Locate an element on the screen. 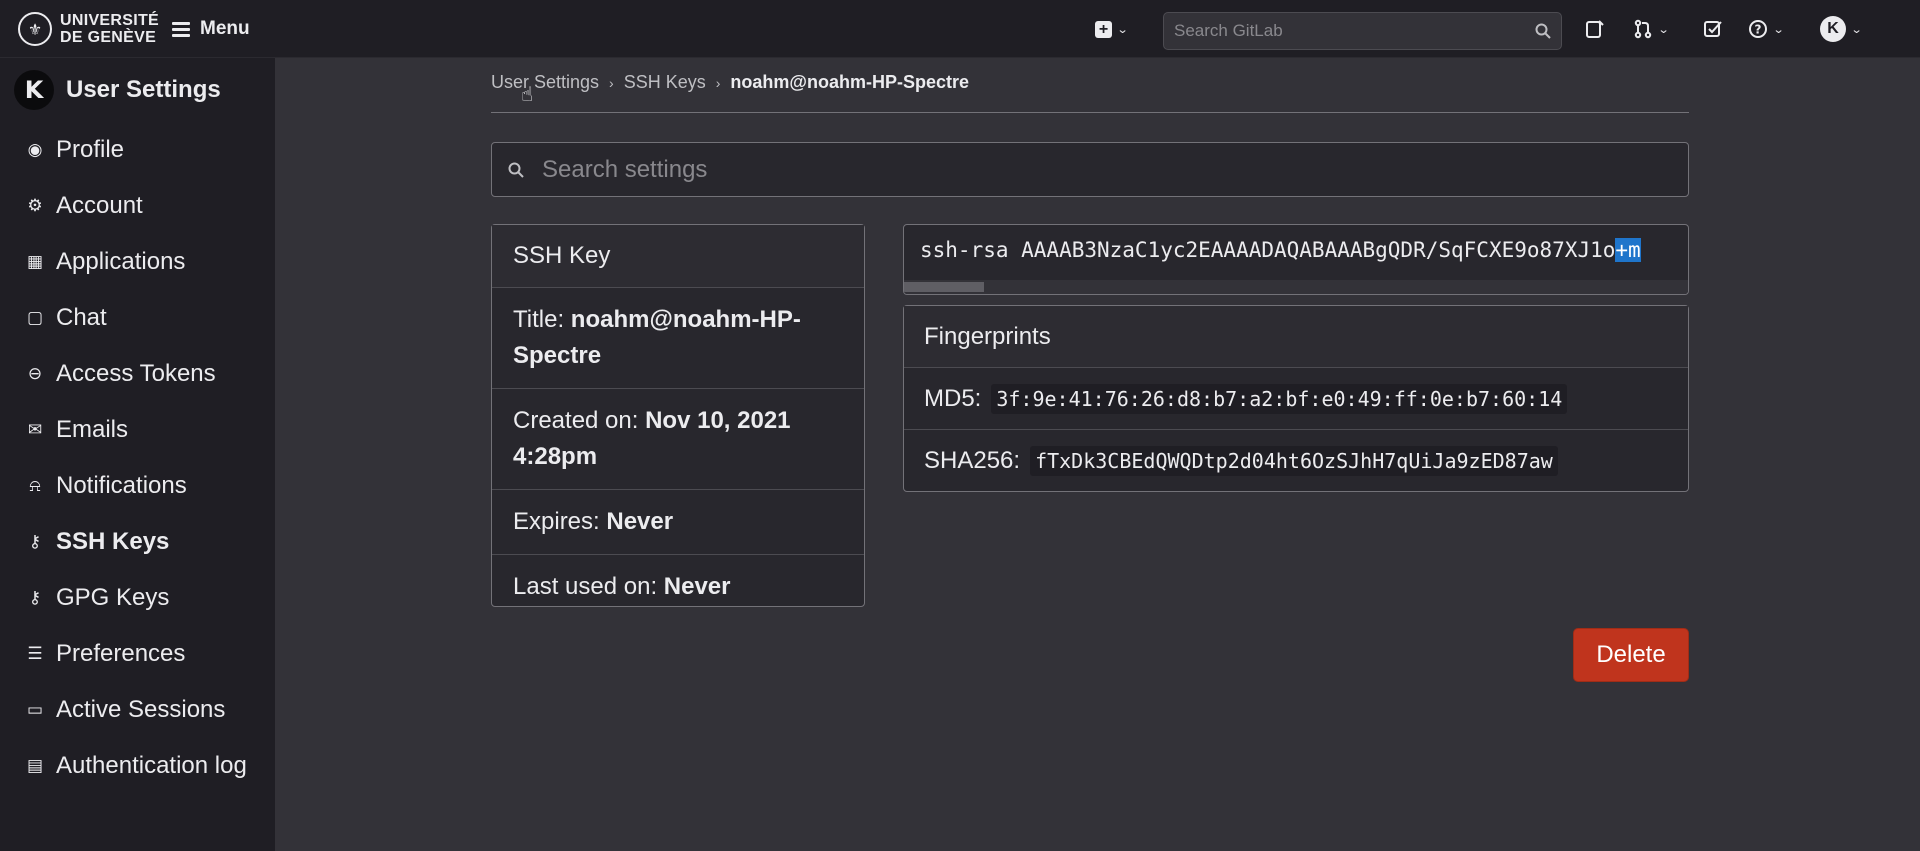  university-logo: ⚜ UNIVERSITÉ DE GENÈVE is located at coordinates (88, 29).